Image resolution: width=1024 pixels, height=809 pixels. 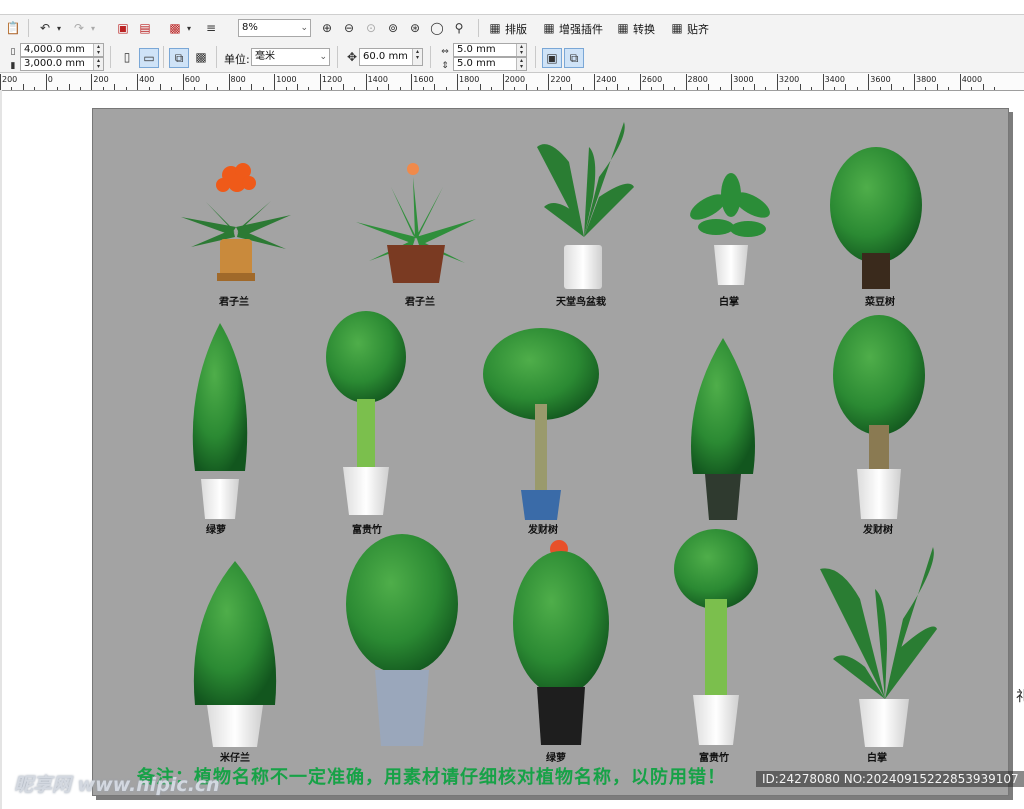 I want to click on publish-dropdown-icon: ▾, so click(x=189, y=28).